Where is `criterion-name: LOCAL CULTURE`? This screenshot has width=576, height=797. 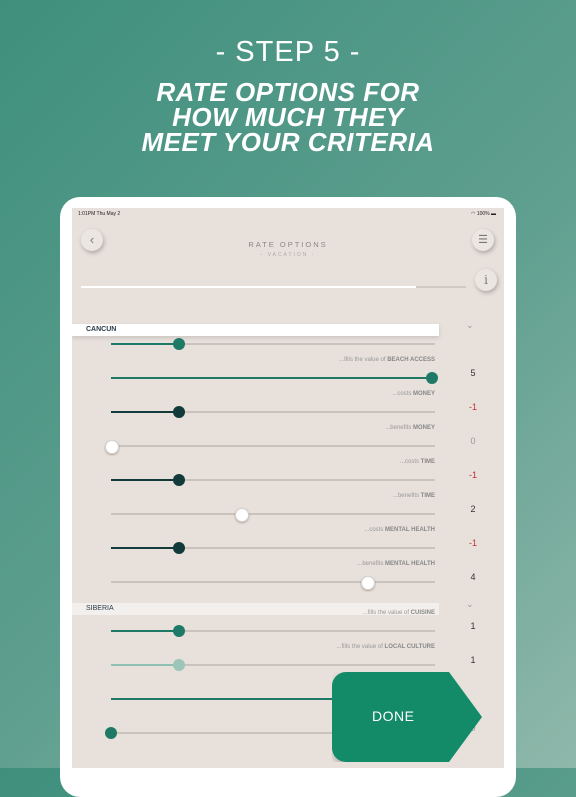 criterion-name: LOCAL CULTURE is located at coordinates (409, 647).